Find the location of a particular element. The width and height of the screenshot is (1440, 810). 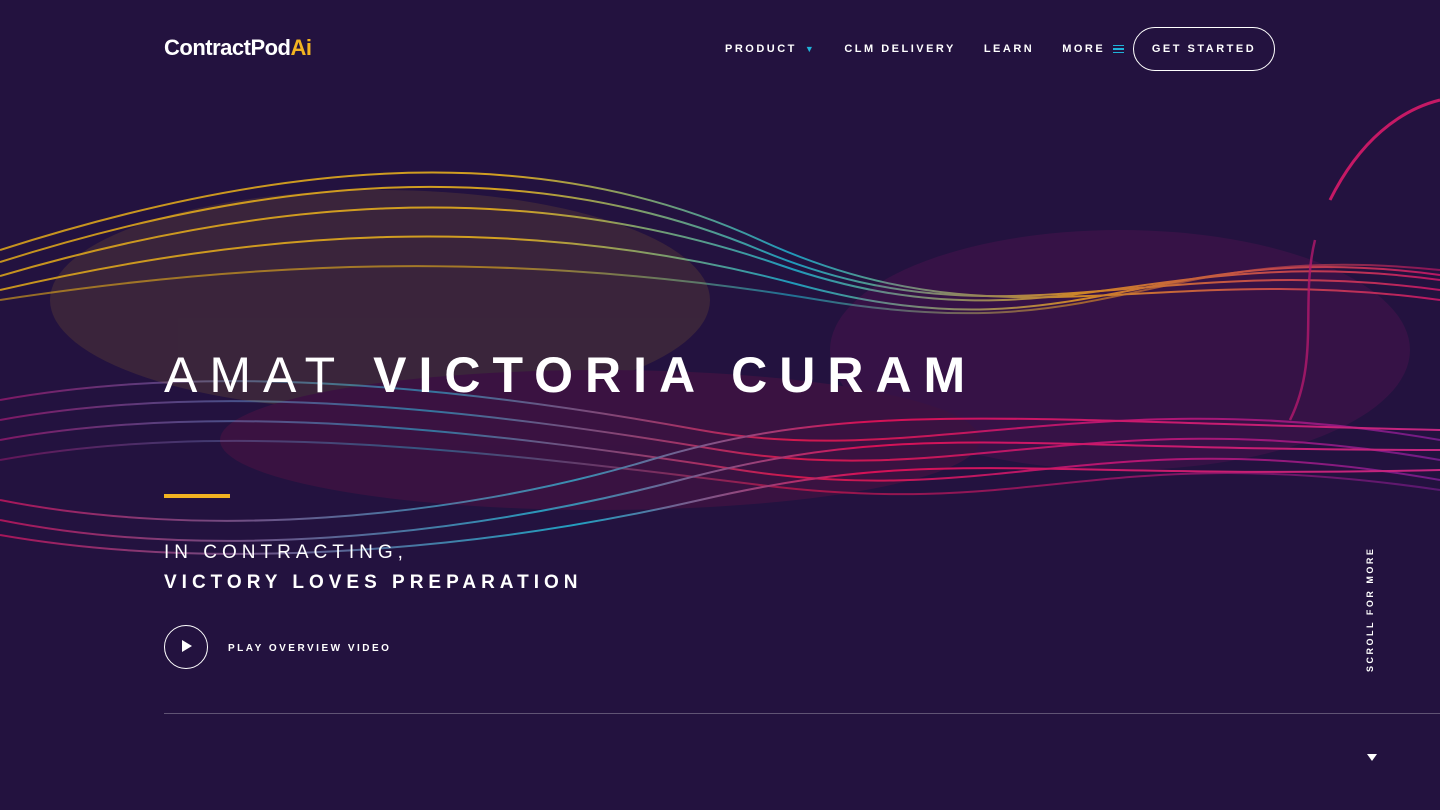

nav-item-label: LEARN is located at coordinates (1009, 49).